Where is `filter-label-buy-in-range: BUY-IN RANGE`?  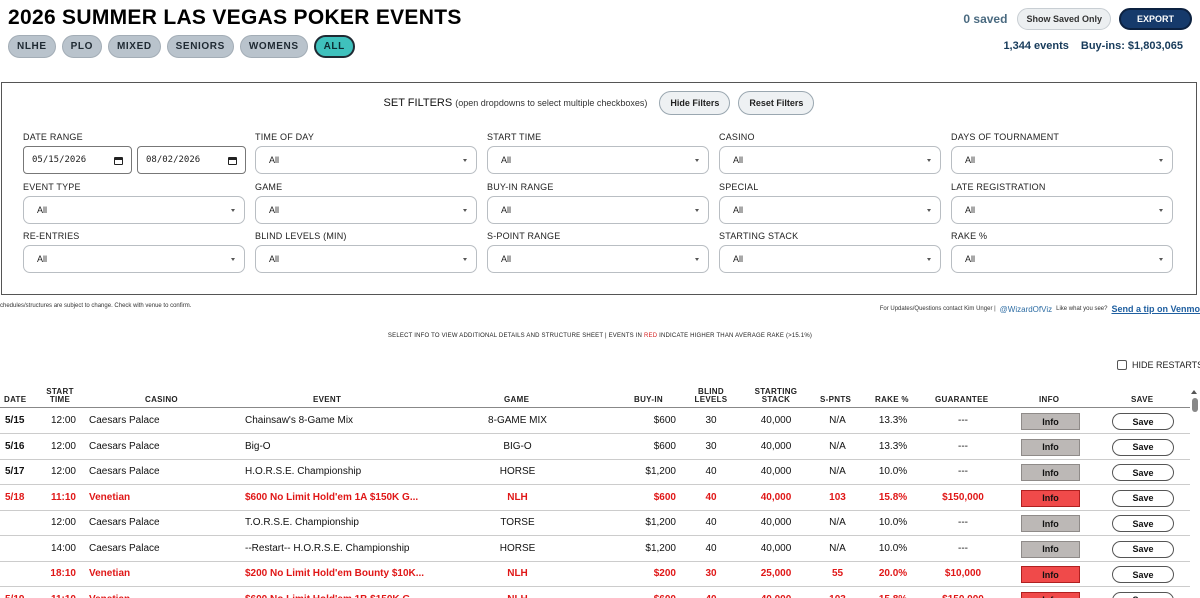
filter-label-buy-in-range: BUY-IN RANGE is located at coordinates (520, 187).